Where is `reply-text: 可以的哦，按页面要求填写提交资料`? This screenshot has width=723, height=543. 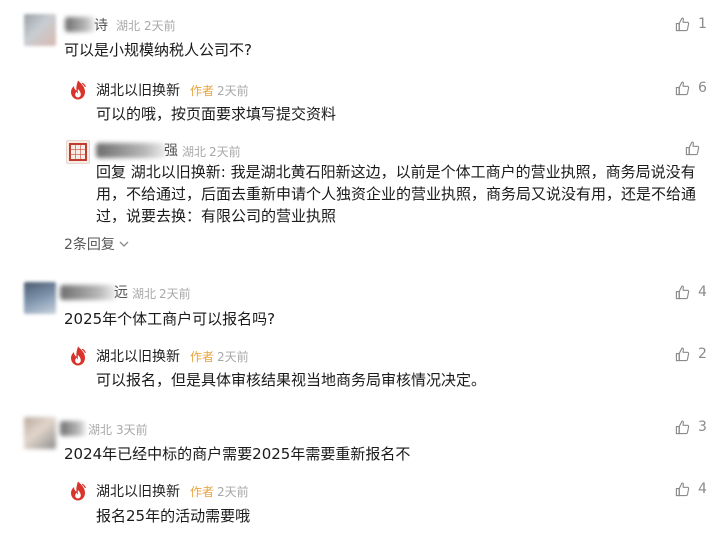
reply-text: 可以的哦，按页面要求填写提交资料 is located at coordinates (216, 114).